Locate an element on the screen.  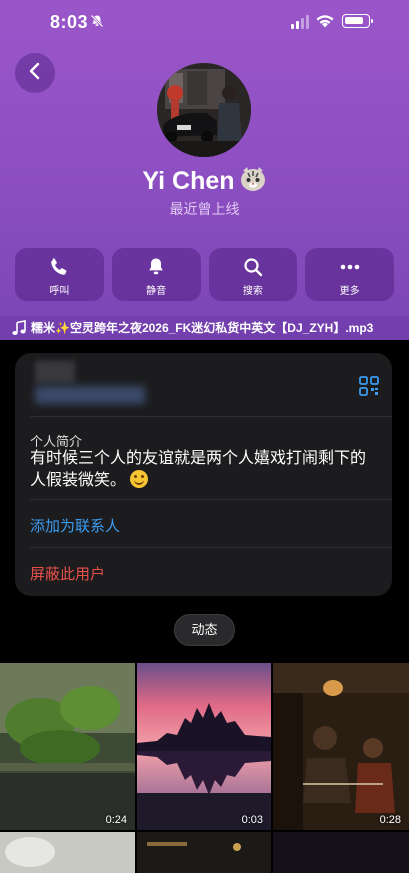
now-playing-bar: 糯米✨空灵跨年之夜2026_FK迷幻私货中英文【DJ_ZYH】.mp3 is located at coordinates (204, 328).